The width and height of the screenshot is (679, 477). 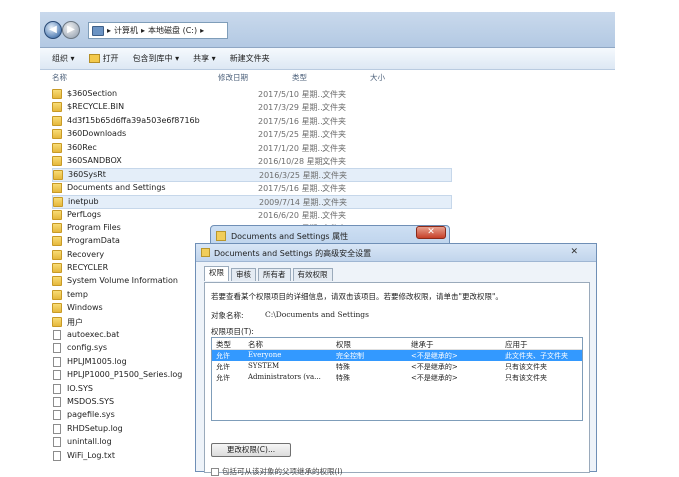 What do you see at coordinates (431, 232) in the screenshot?
I see `close-button: ✕` at bounding box center [431, 232].